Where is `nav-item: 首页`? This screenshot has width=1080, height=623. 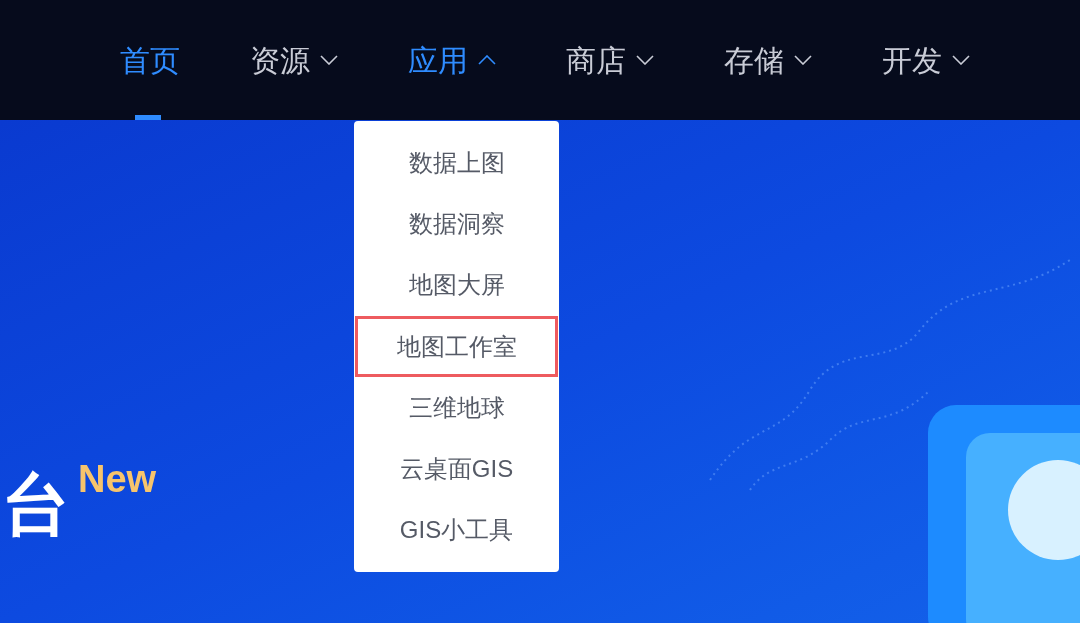 nav-item: 首页 is located at coordinates (150, 60).